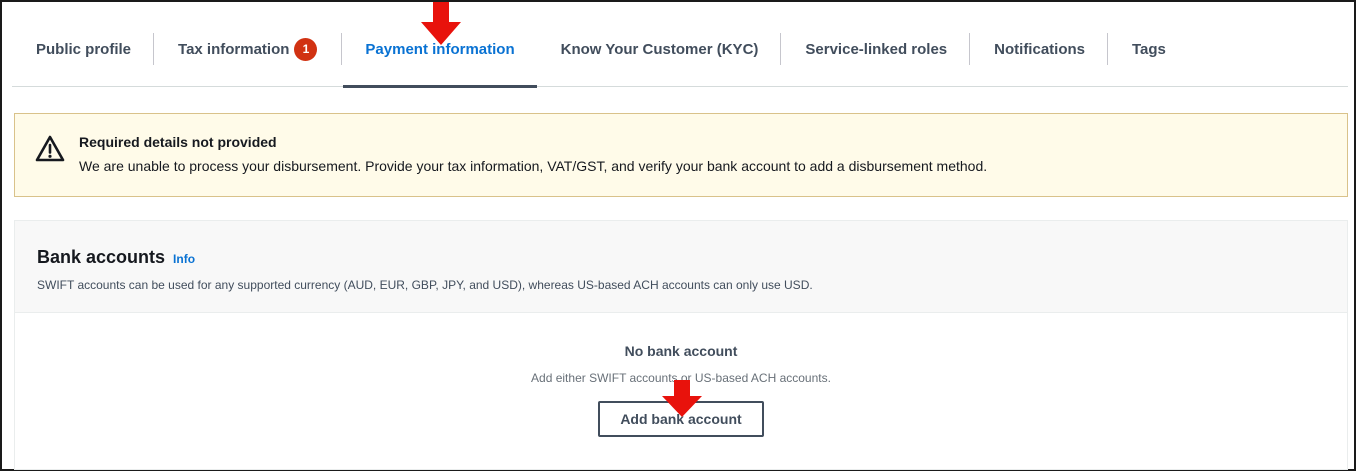 Image resolution: width=1356 pixels, height=471 pixels. I want to click on tab-notifications: Notifications, so click(1038, 49).